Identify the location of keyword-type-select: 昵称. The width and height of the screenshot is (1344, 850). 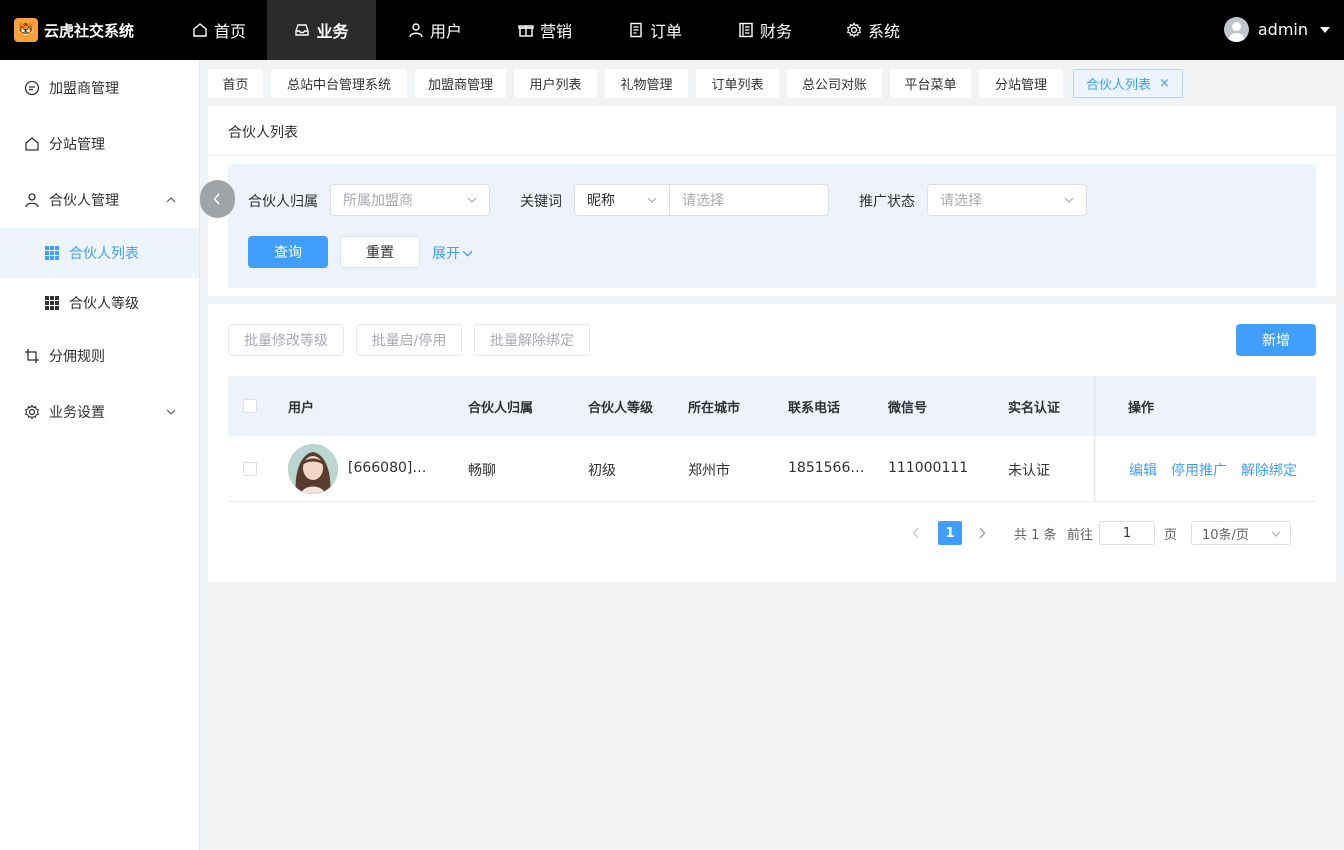
(622, 200).